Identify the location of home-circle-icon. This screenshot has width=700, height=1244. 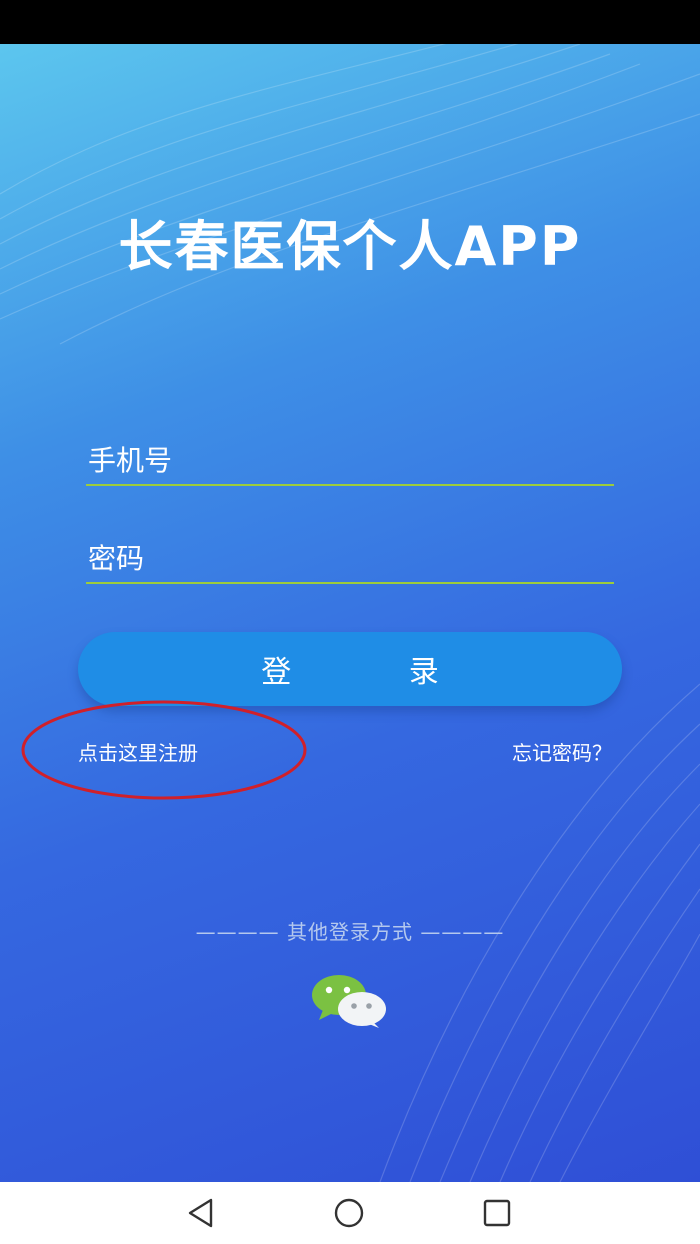
(349, 1213).